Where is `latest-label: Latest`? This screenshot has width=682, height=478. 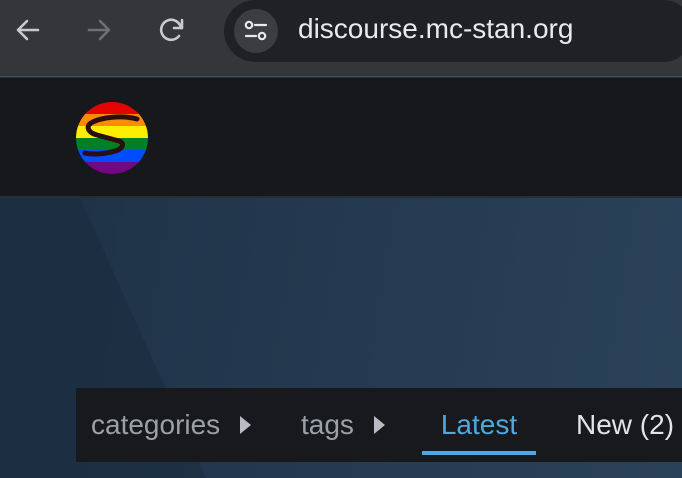 latest-label: Latest is located at coordinates (479, 424).